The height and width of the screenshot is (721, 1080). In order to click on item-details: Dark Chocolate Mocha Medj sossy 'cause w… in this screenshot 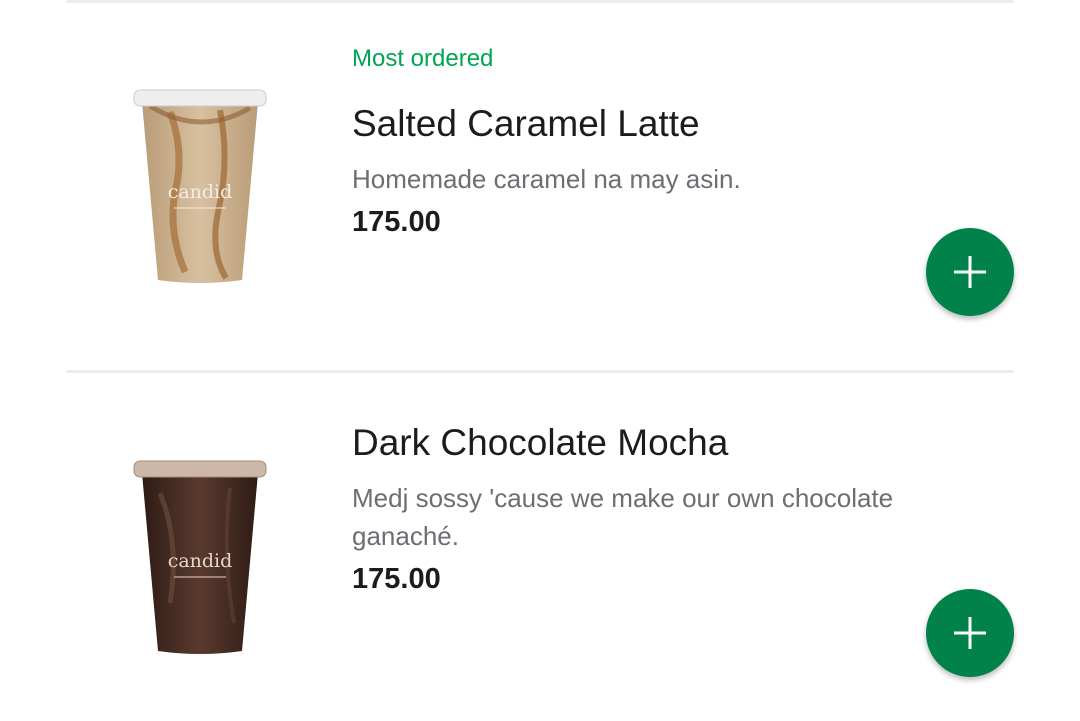, I will do `click(652, 509)`.